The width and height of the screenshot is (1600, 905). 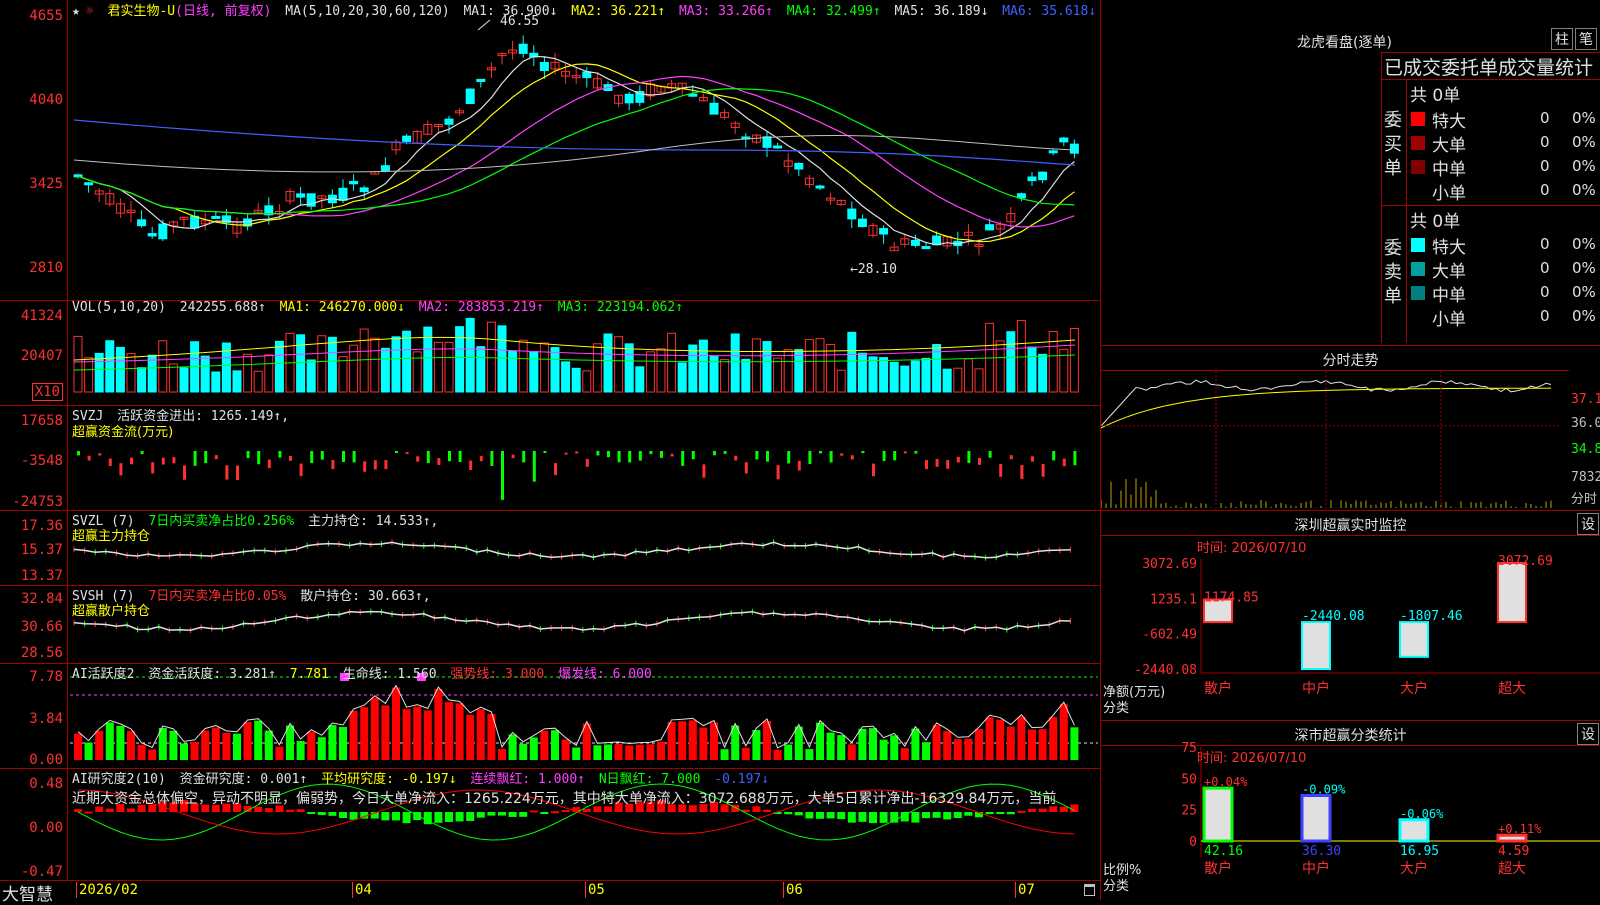 I want to click on ma3-line, so click(x=576, y=151).